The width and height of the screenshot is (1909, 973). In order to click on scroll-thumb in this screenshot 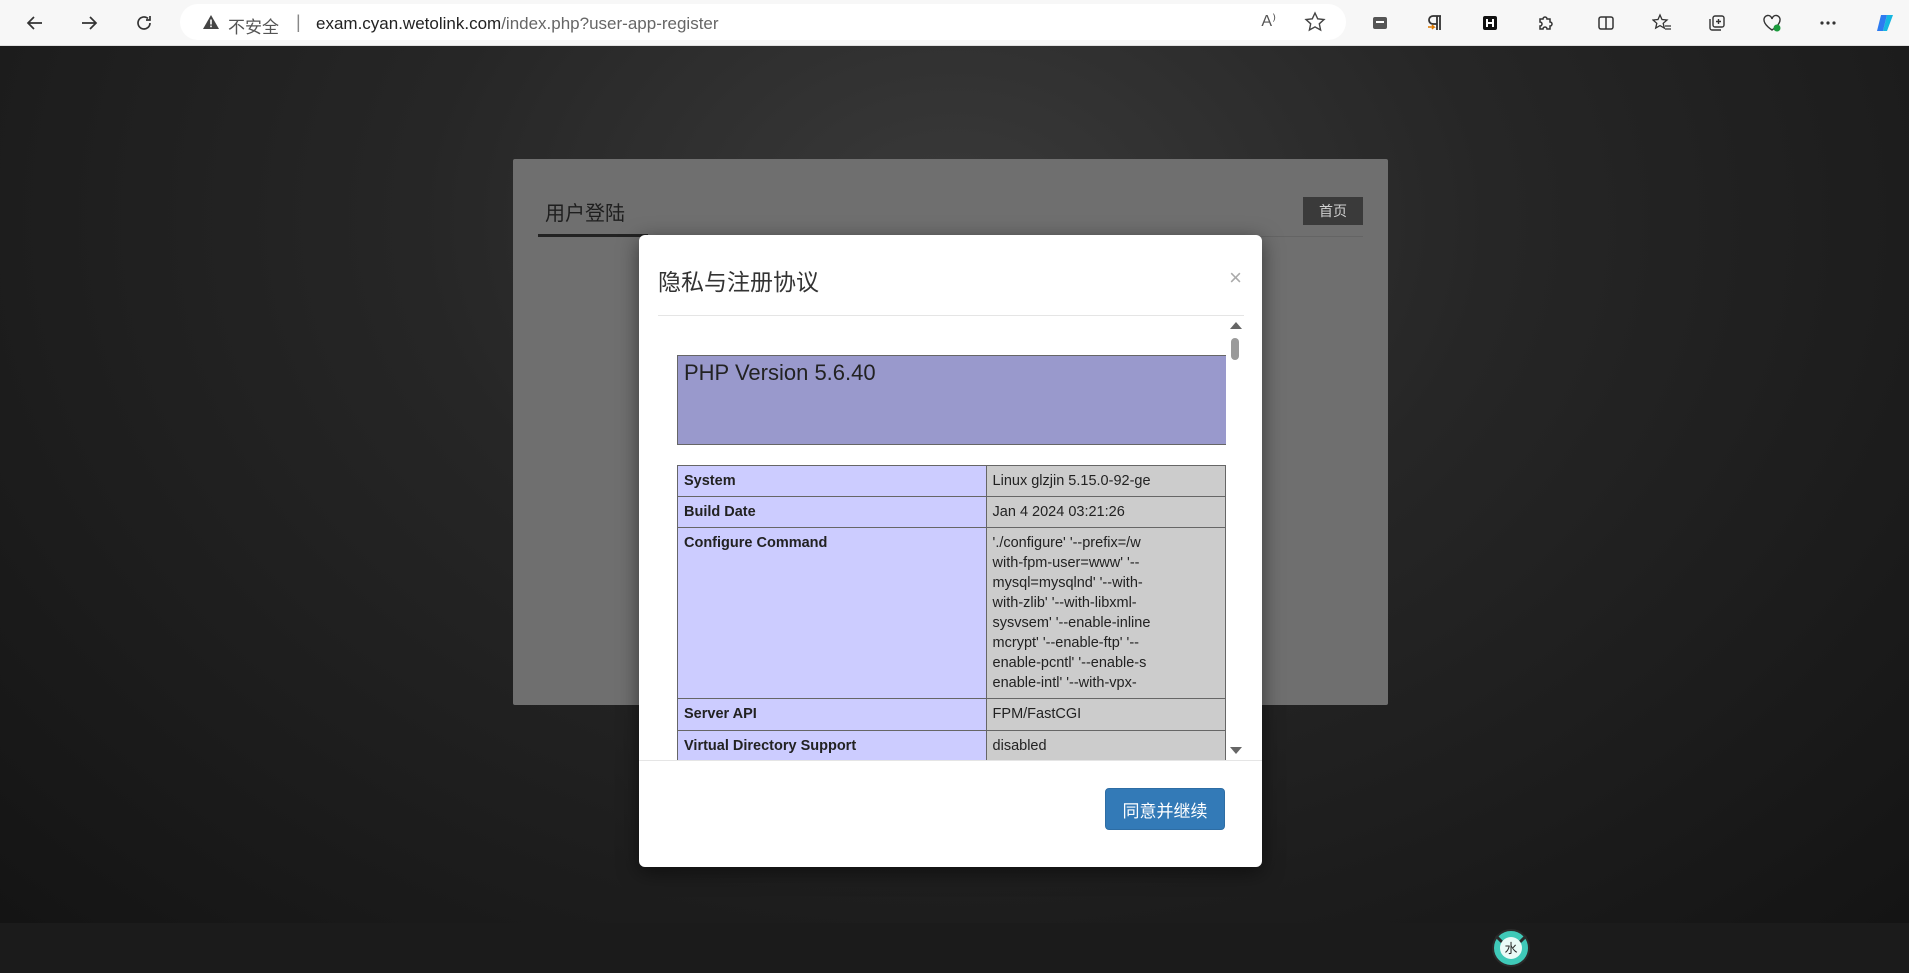, I will do `click(1235, 349)`.